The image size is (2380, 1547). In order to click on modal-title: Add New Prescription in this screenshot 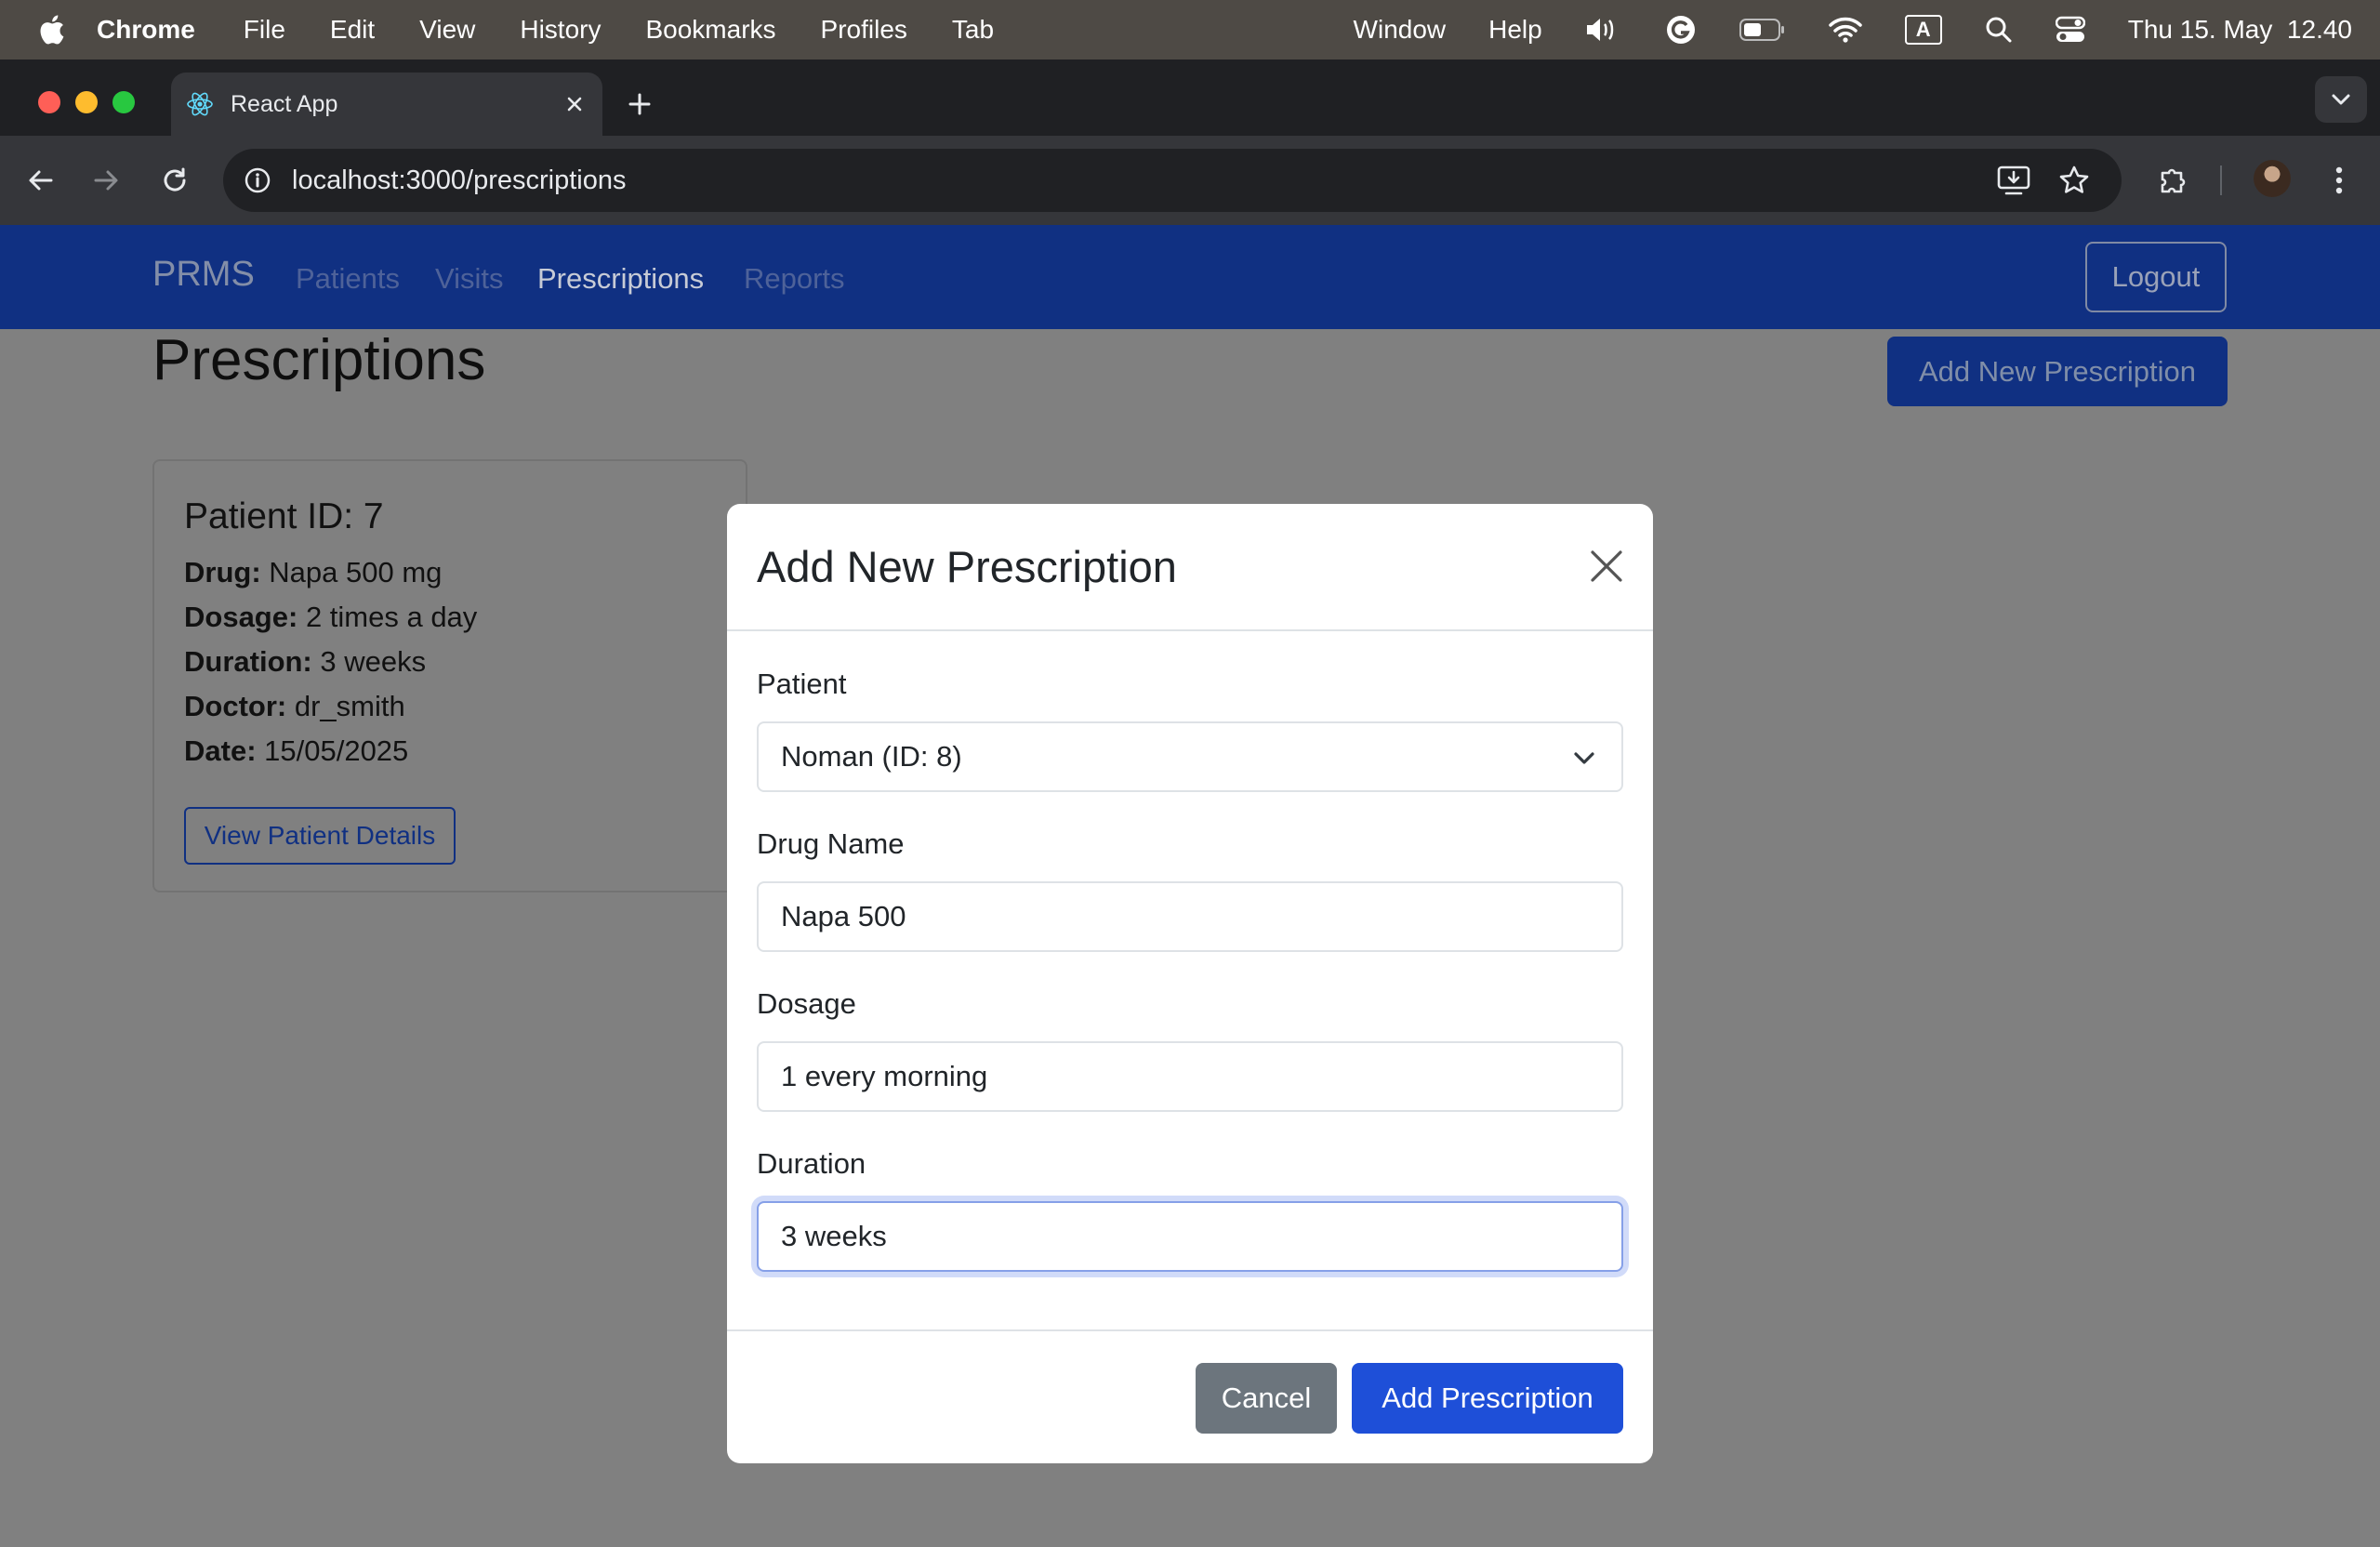, I will do `click(967, 566)`.